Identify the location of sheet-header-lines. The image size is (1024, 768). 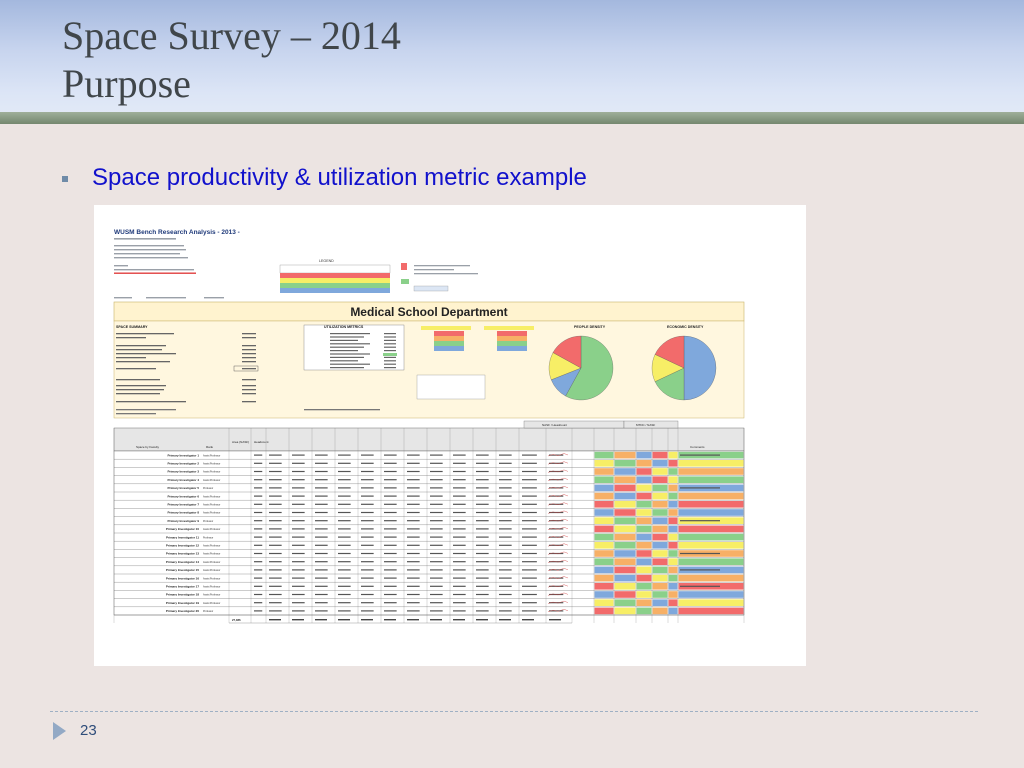
(154, 254).